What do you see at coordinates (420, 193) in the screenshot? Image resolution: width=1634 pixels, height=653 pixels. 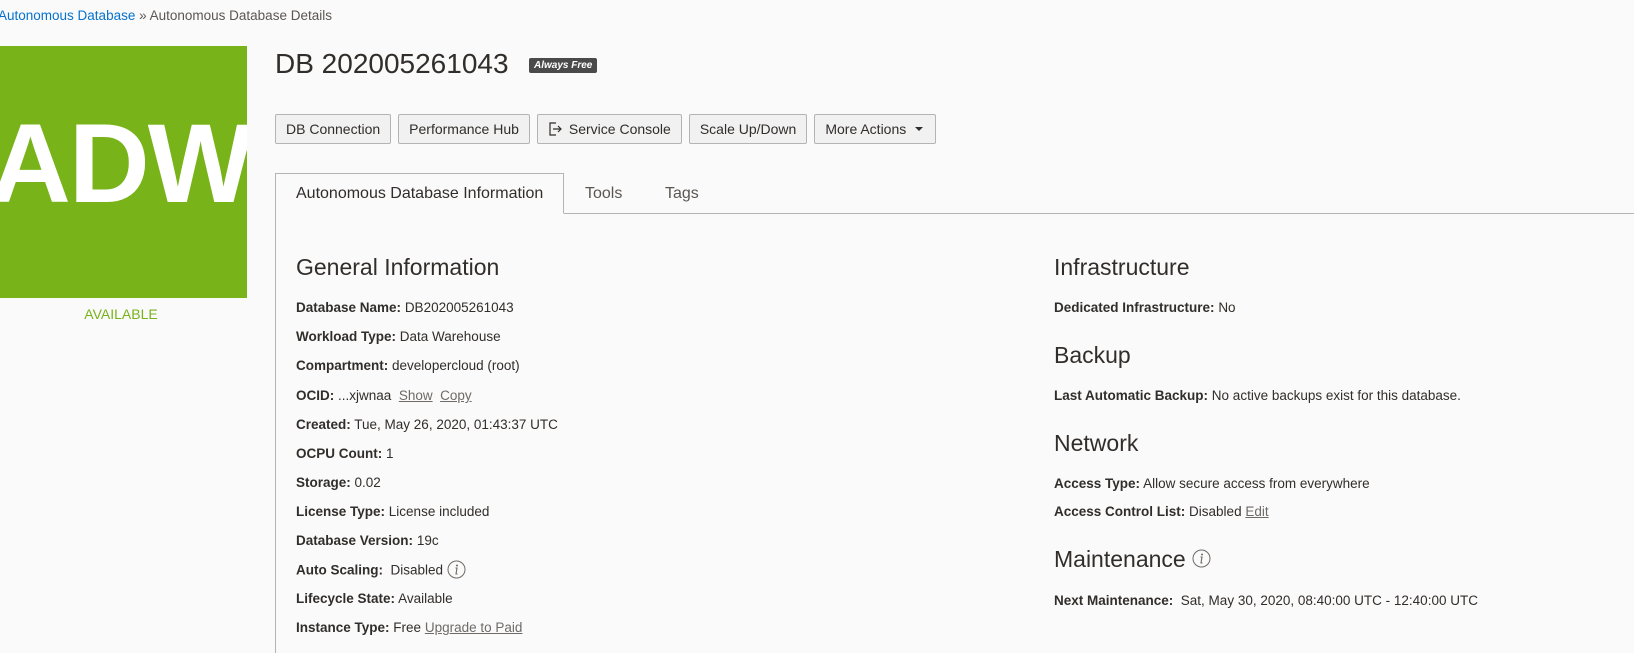 I see `tab-autonomous-database-information: Autonomous Database Information` at bounding box center [420, 193].